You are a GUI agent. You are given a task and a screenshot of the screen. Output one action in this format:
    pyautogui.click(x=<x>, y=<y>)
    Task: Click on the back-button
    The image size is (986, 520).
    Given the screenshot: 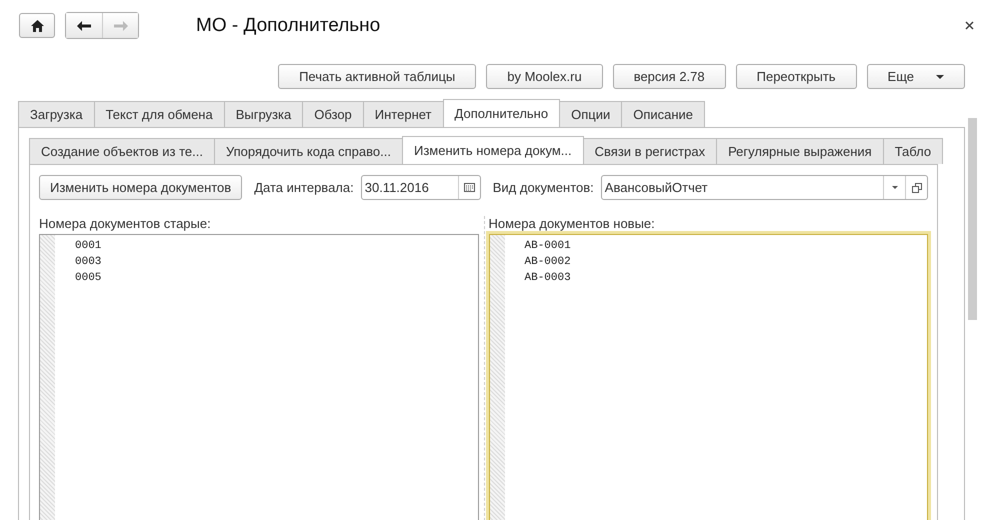 What is the action you would take?
    pyautogui.click(x=84, y=25)
    